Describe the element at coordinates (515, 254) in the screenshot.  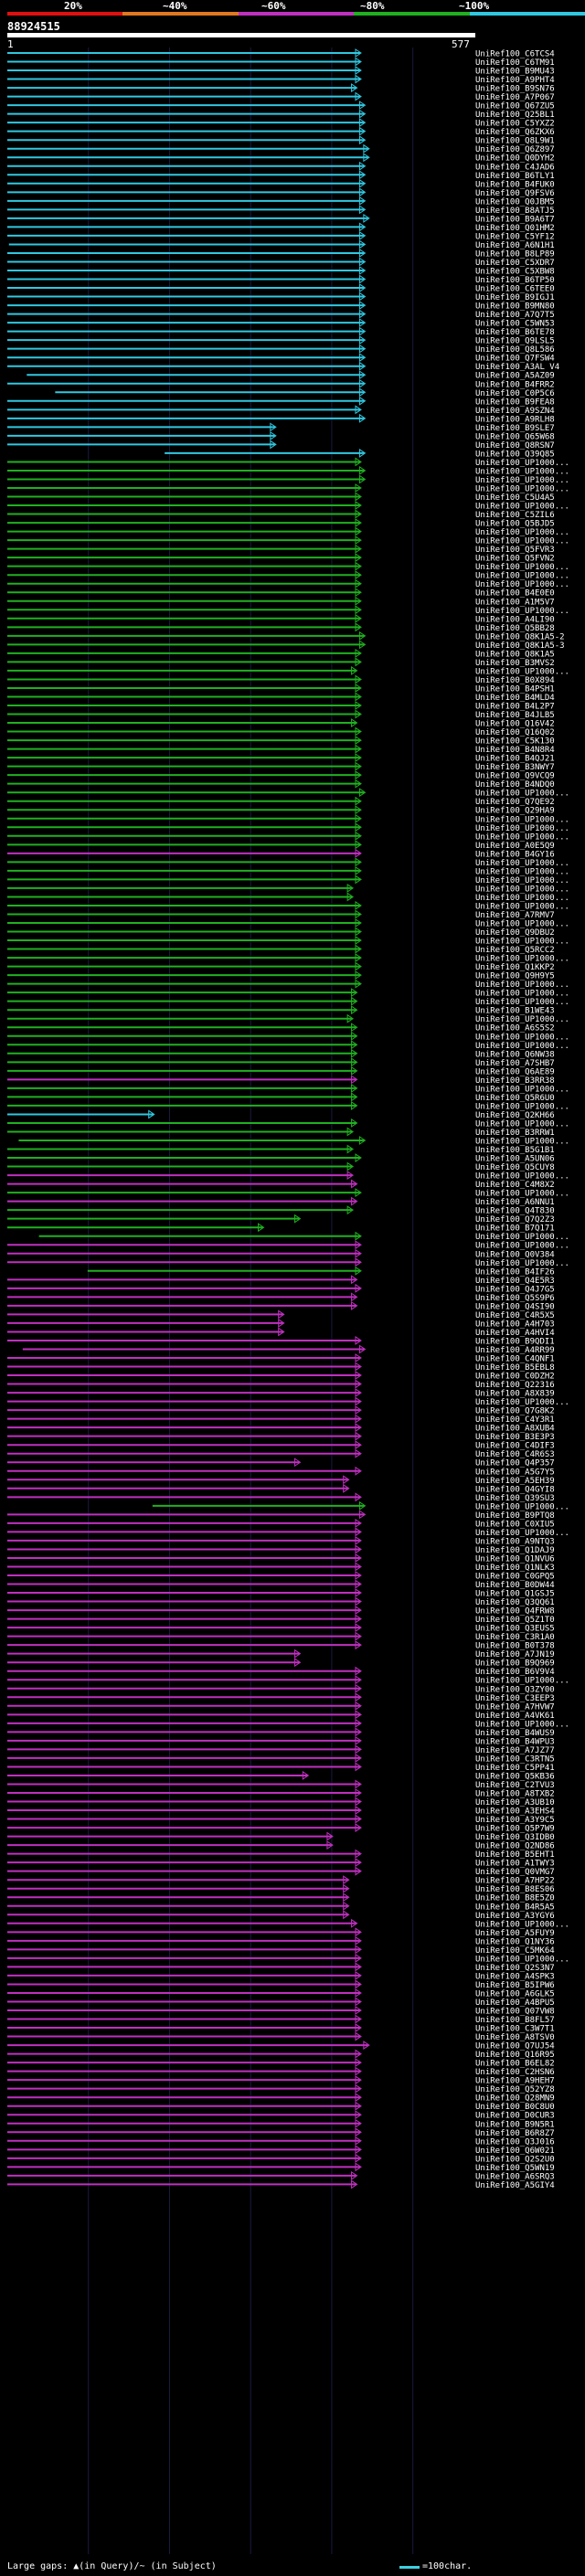
I see `hit-id-label: UniRef100_B8LP89` at that location.